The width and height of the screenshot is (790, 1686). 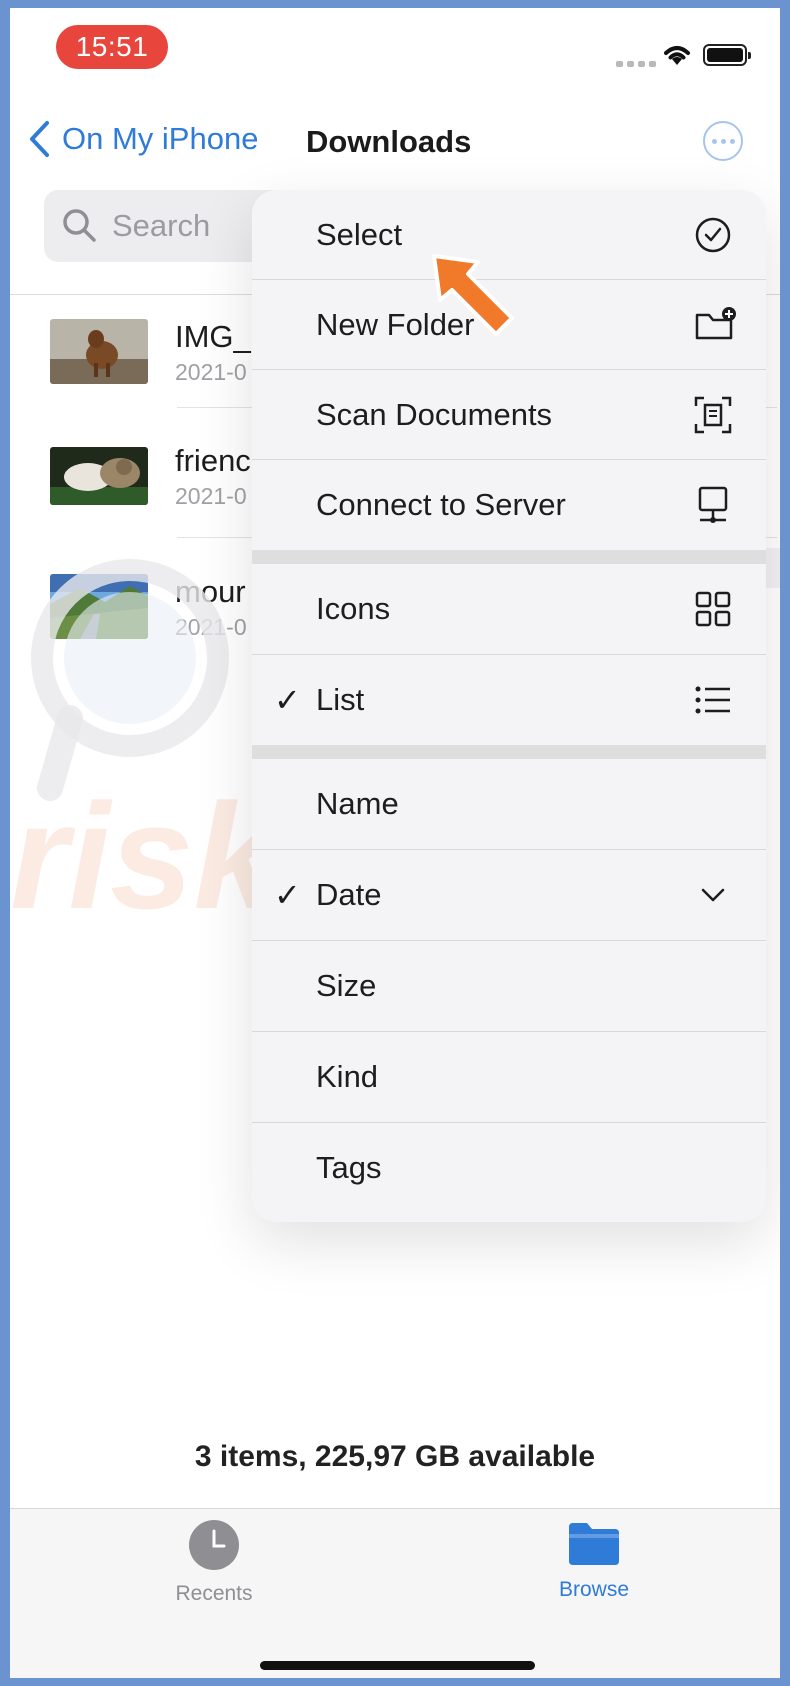 What do you see at coordinates (594, 1589) in the screenshot?
I see `tab-label: Browse` at bounding box center [594, 1589].